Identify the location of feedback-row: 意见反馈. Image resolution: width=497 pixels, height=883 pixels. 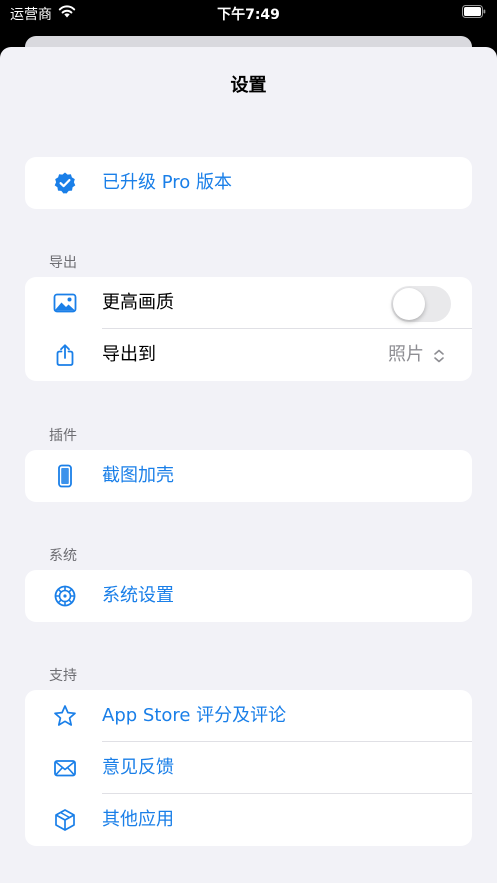
(248, 768).